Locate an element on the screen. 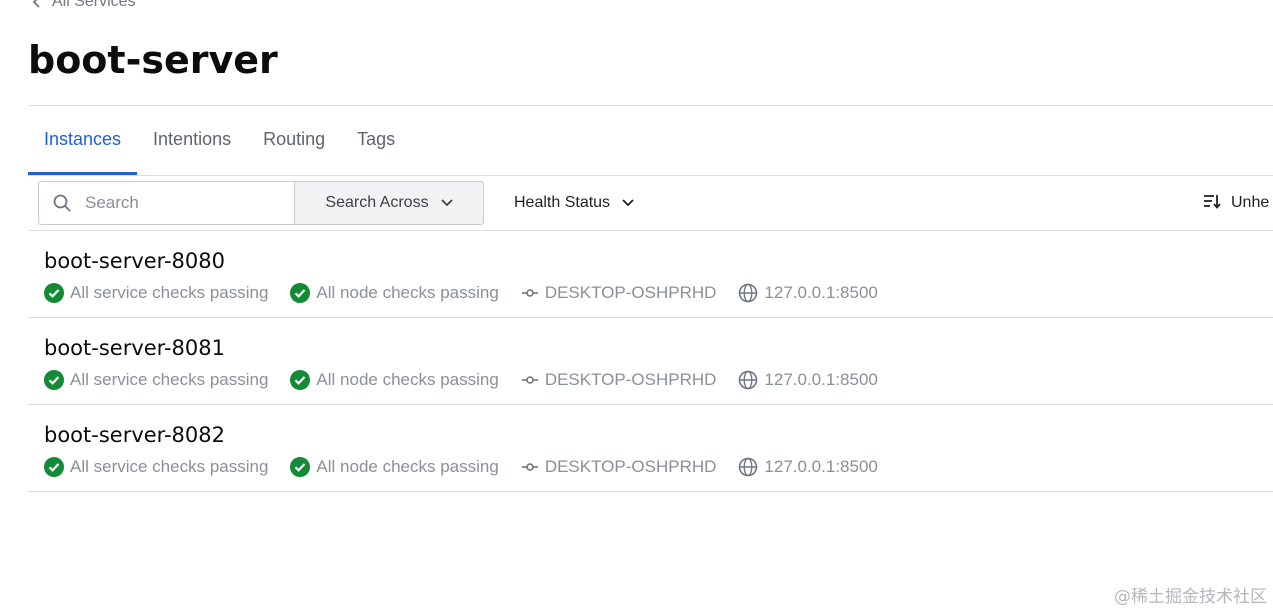 Image resolution: width=1273 pixels, height=613 pixels. instance-name: boot-server-8082 is located at coordinates (134, 435).